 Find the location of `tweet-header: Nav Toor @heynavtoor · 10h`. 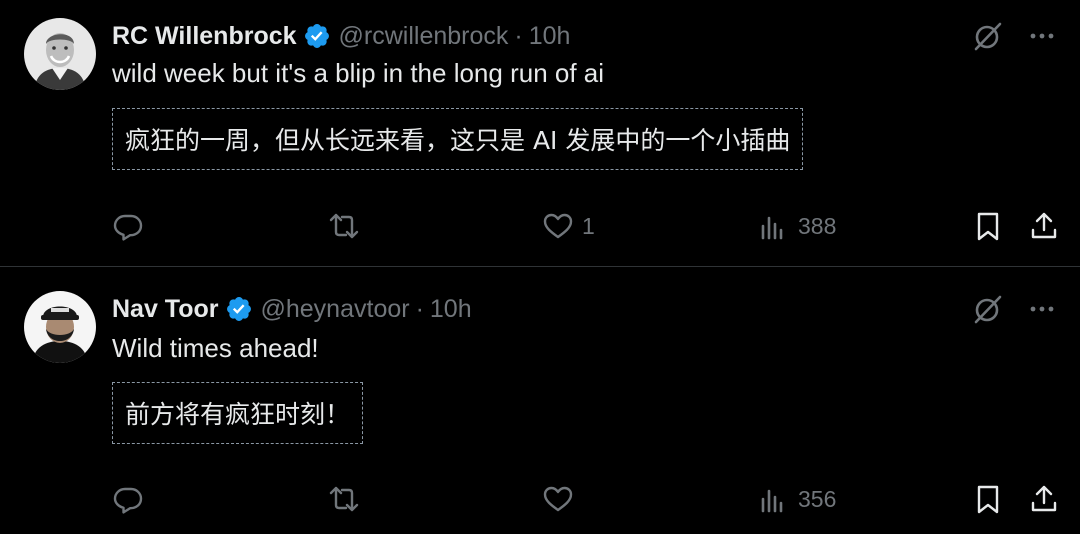

tweet-header: Nav Toor @heynavtoor · 10h is located at coordinates (292, 309).